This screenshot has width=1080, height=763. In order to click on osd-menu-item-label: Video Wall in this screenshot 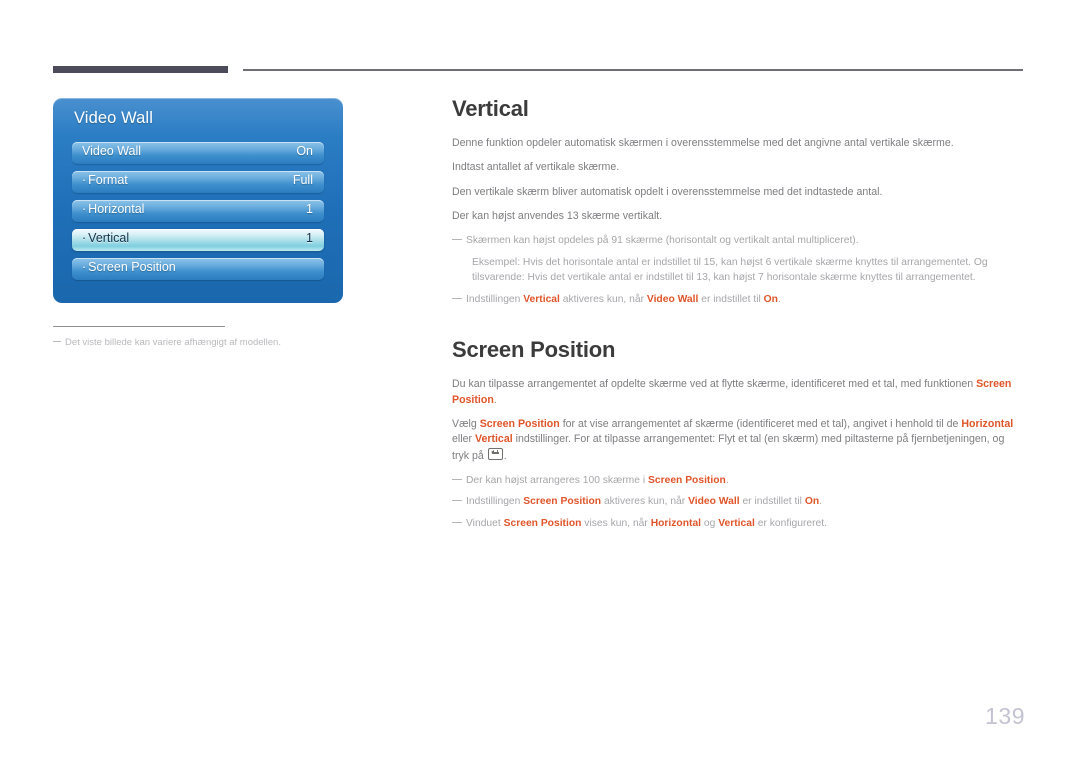, I will do `click(111, 151)`.